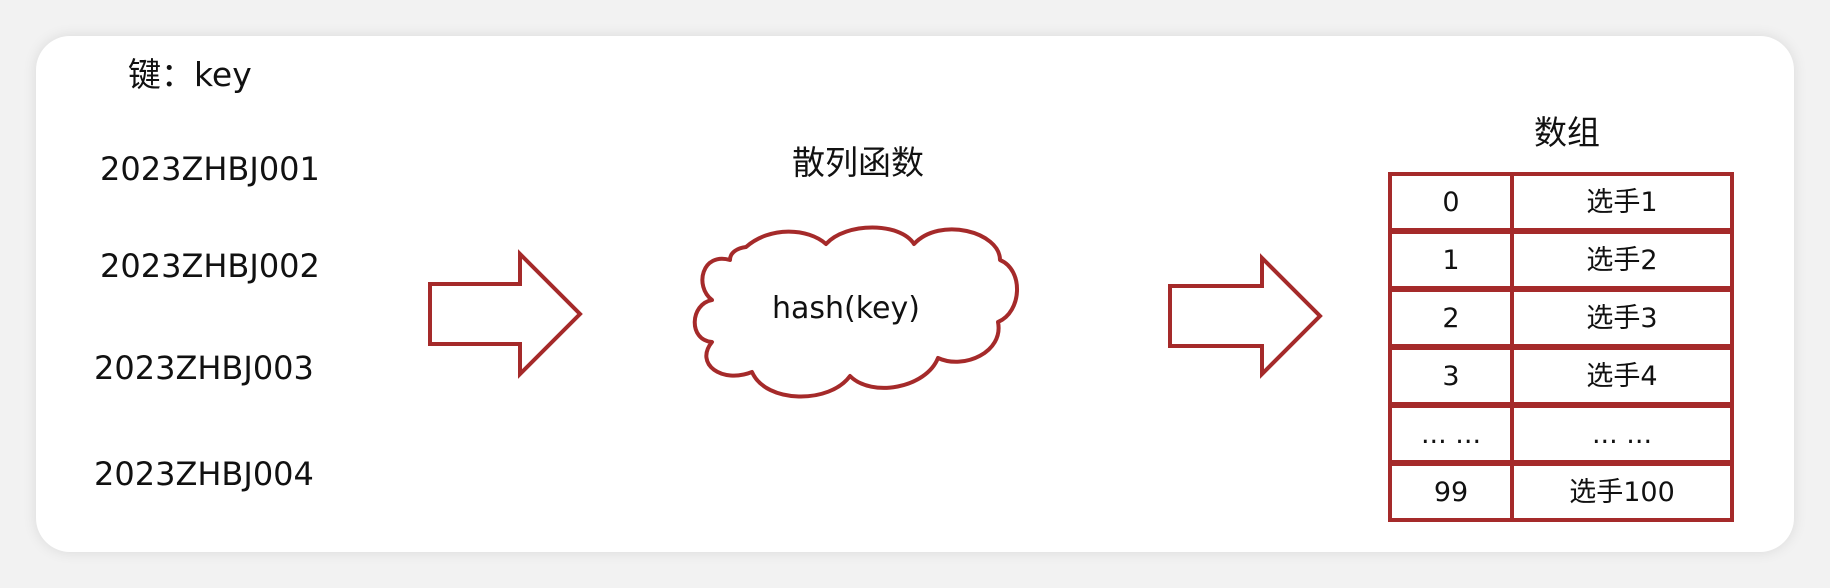 The width and height of the screenshot is (1830, 588). What do you see at coordinates (1451, 202) in the screenshot?
I see `array-index-cell: 0` at bounding box center [1451, 202].